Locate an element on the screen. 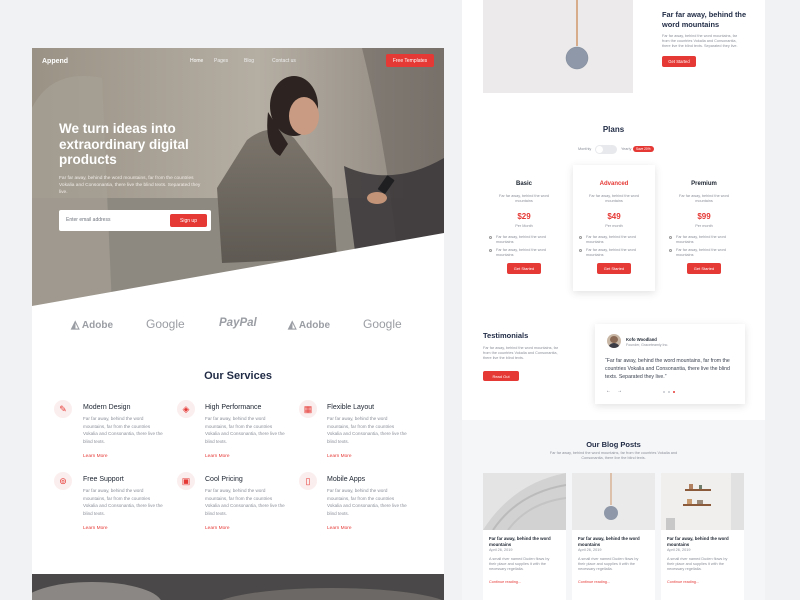  services-title: Our Services is located at coordinates (238, 376).